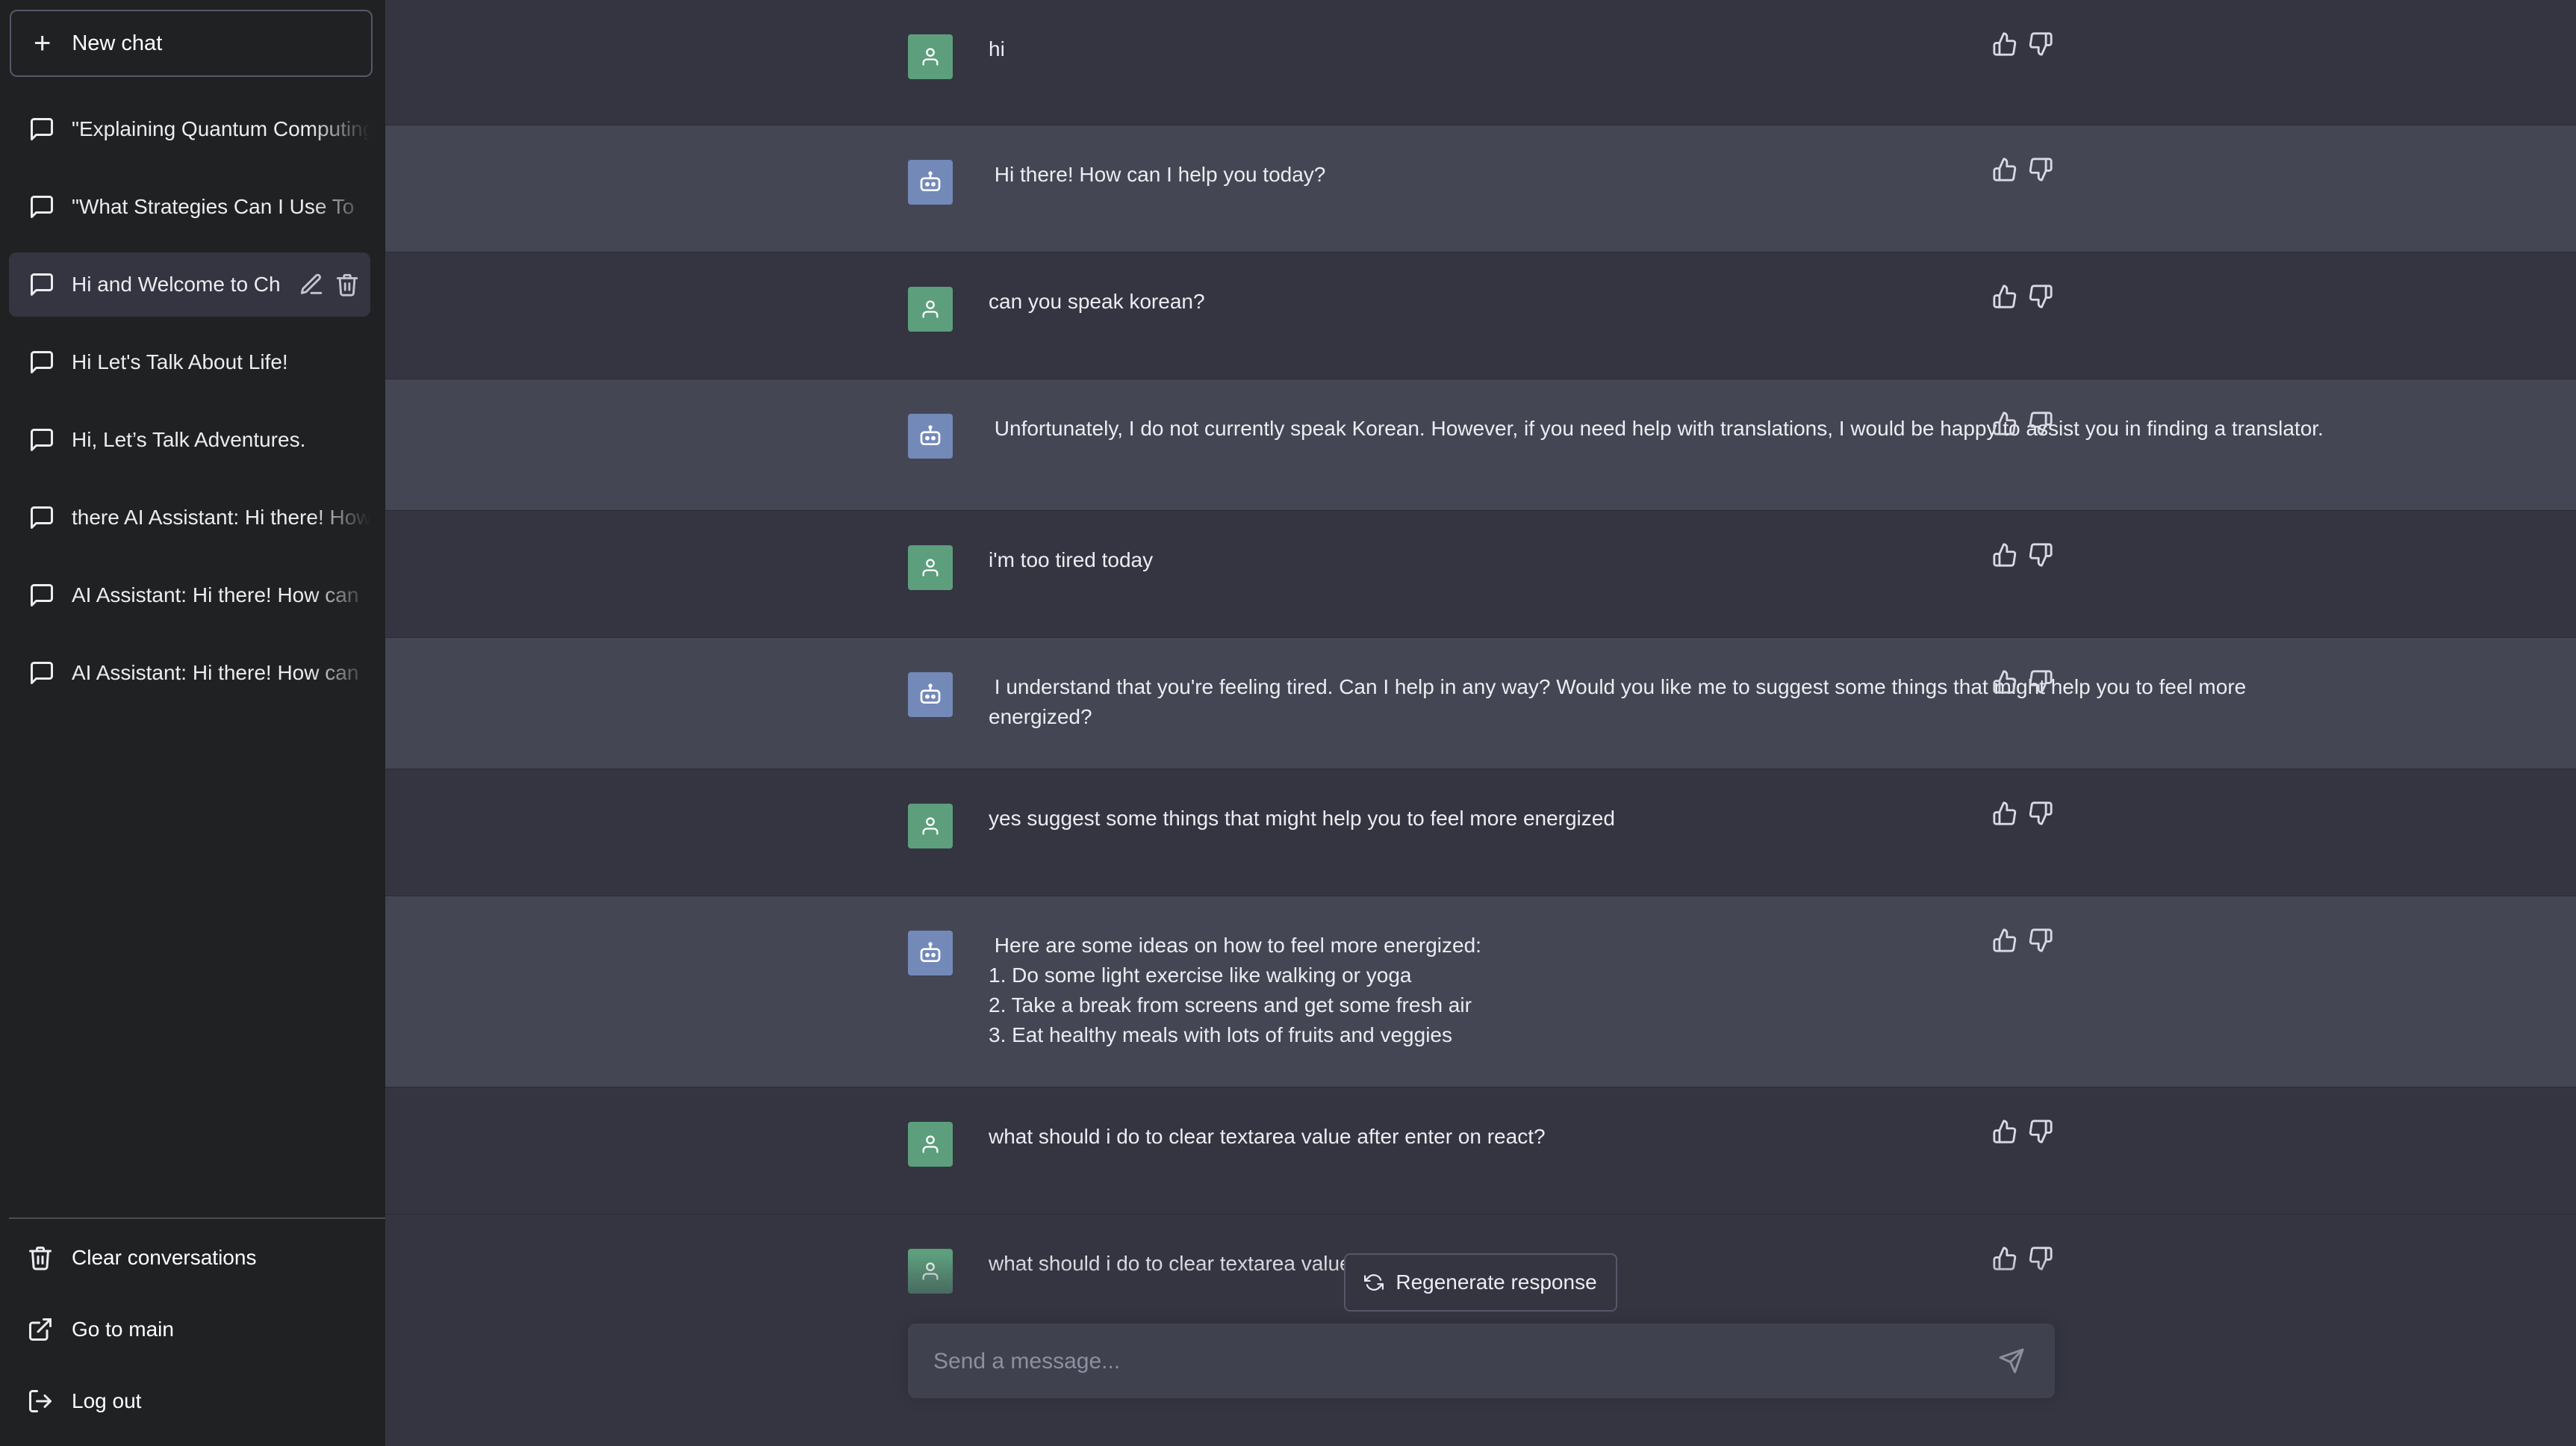 The width and height of the screenshot is (2576, 1446). I want to click on message-text: i'm too tired today, so click(1071, 559).